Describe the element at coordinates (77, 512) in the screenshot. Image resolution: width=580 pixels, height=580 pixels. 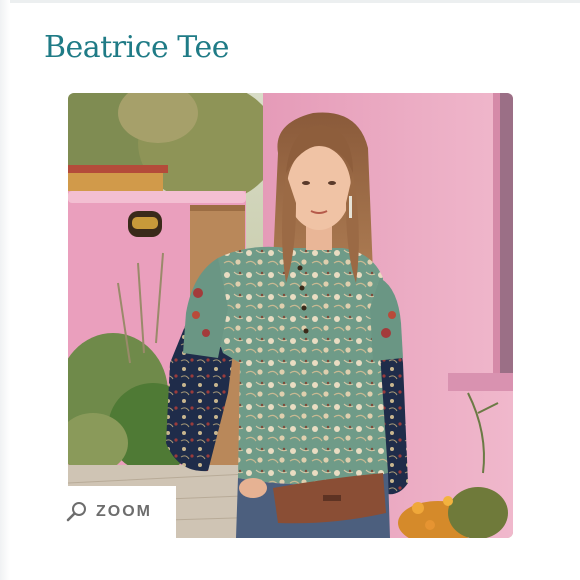
I see `magnifier-icon` at that location.